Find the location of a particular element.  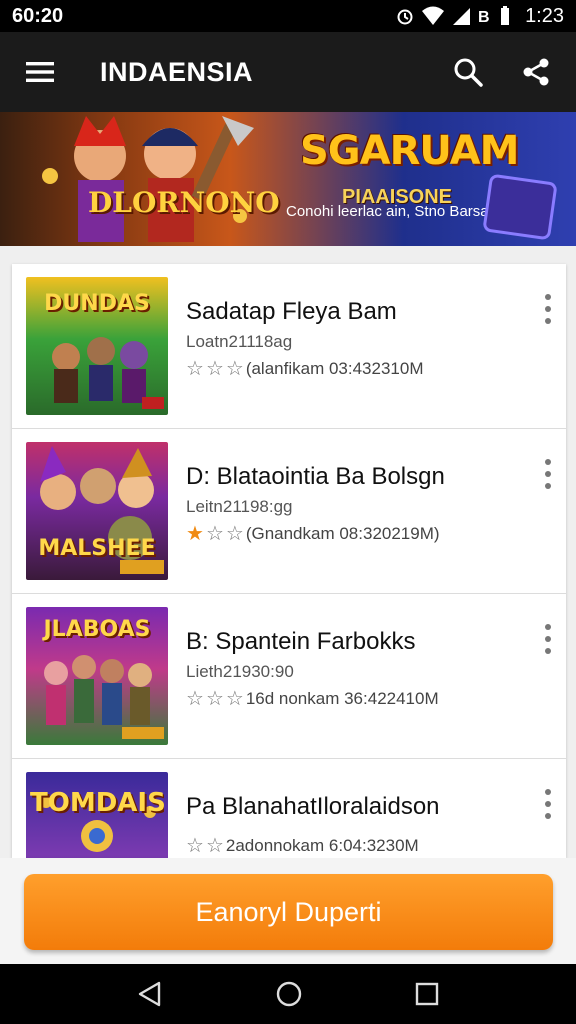

game-meta: Leitn21198:gg is located at coordinates (239, 506).